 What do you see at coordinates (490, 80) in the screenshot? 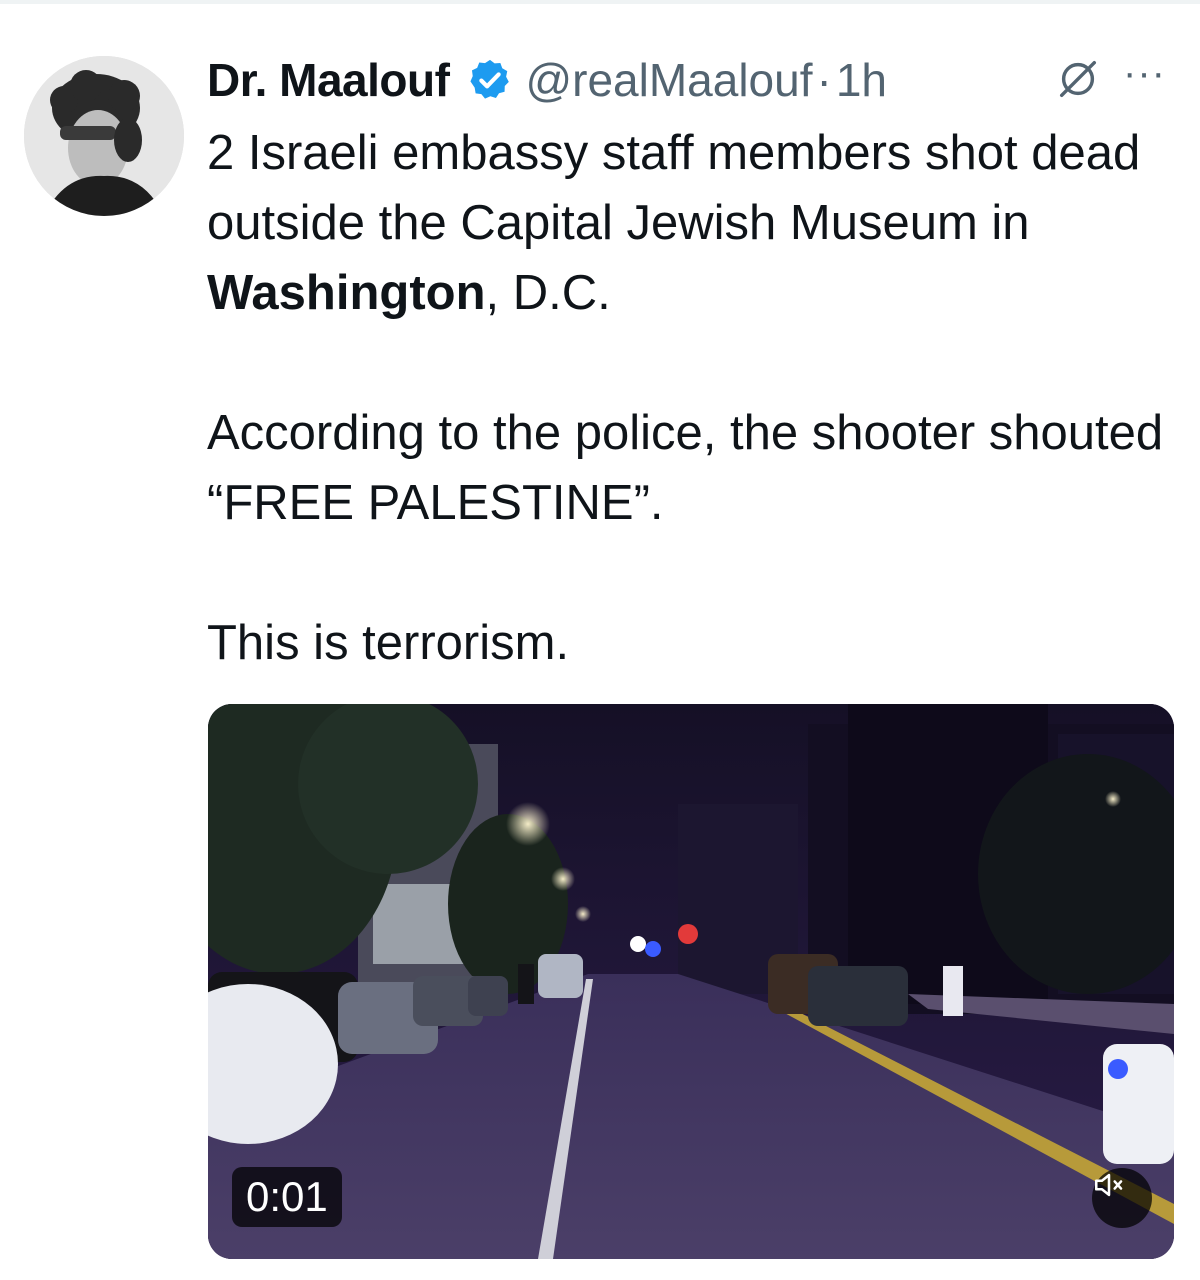
I see `verified-badge-icon` at bounding box center [490, 80].